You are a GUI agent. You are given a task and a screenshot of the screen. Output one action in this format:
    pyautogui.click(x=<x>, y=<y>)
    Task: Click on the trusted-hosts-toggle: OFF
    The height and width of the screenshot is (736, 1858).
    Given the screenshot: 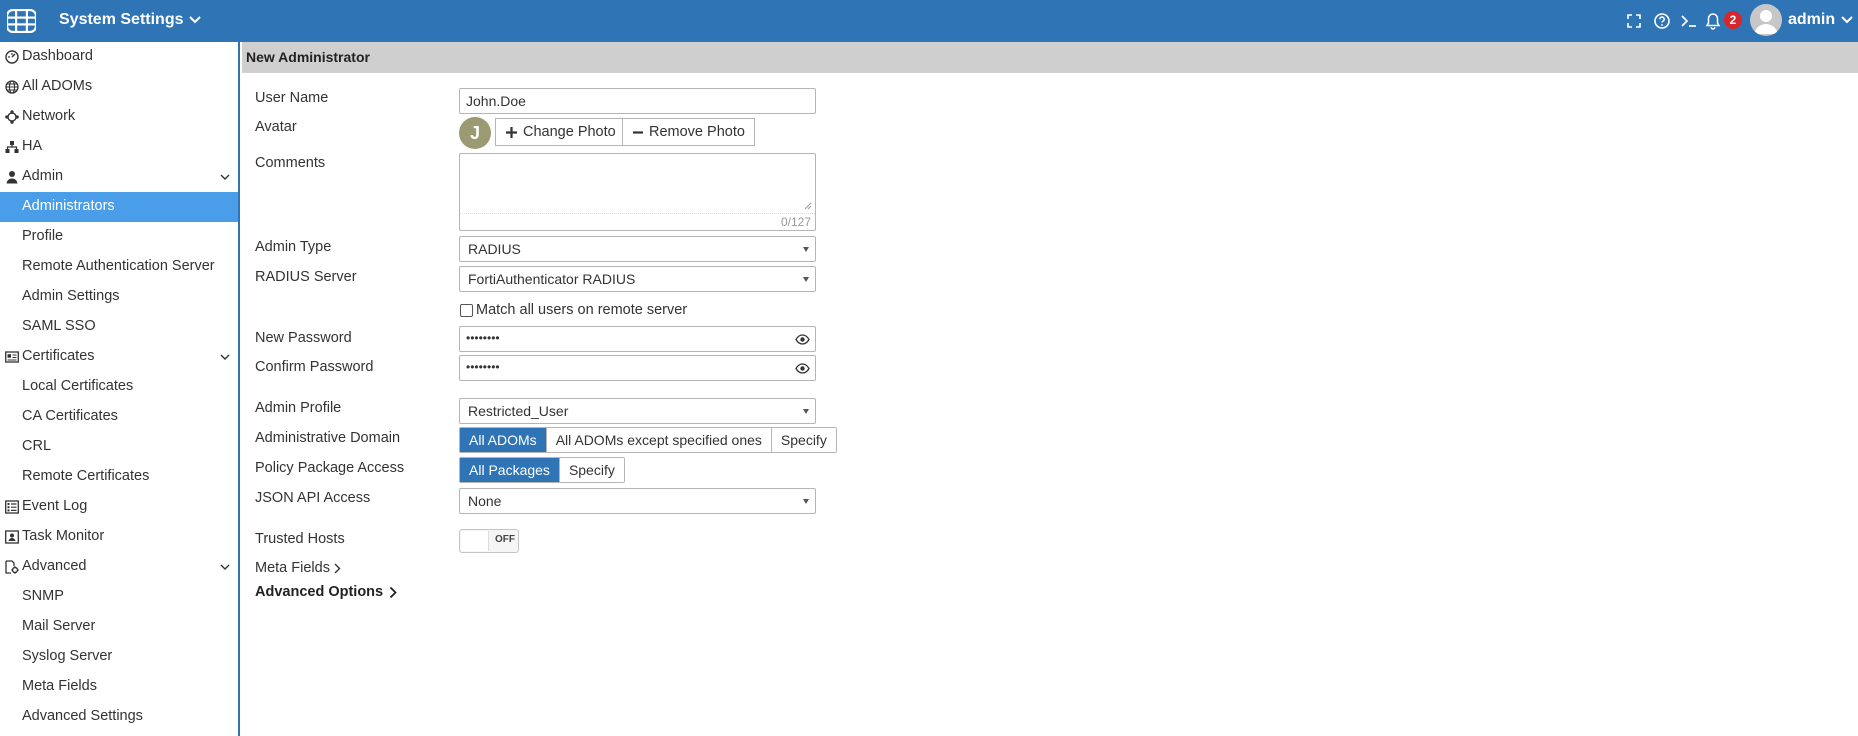 What is the action you would take?
    pyautogui.click(x=489, y=541)
    